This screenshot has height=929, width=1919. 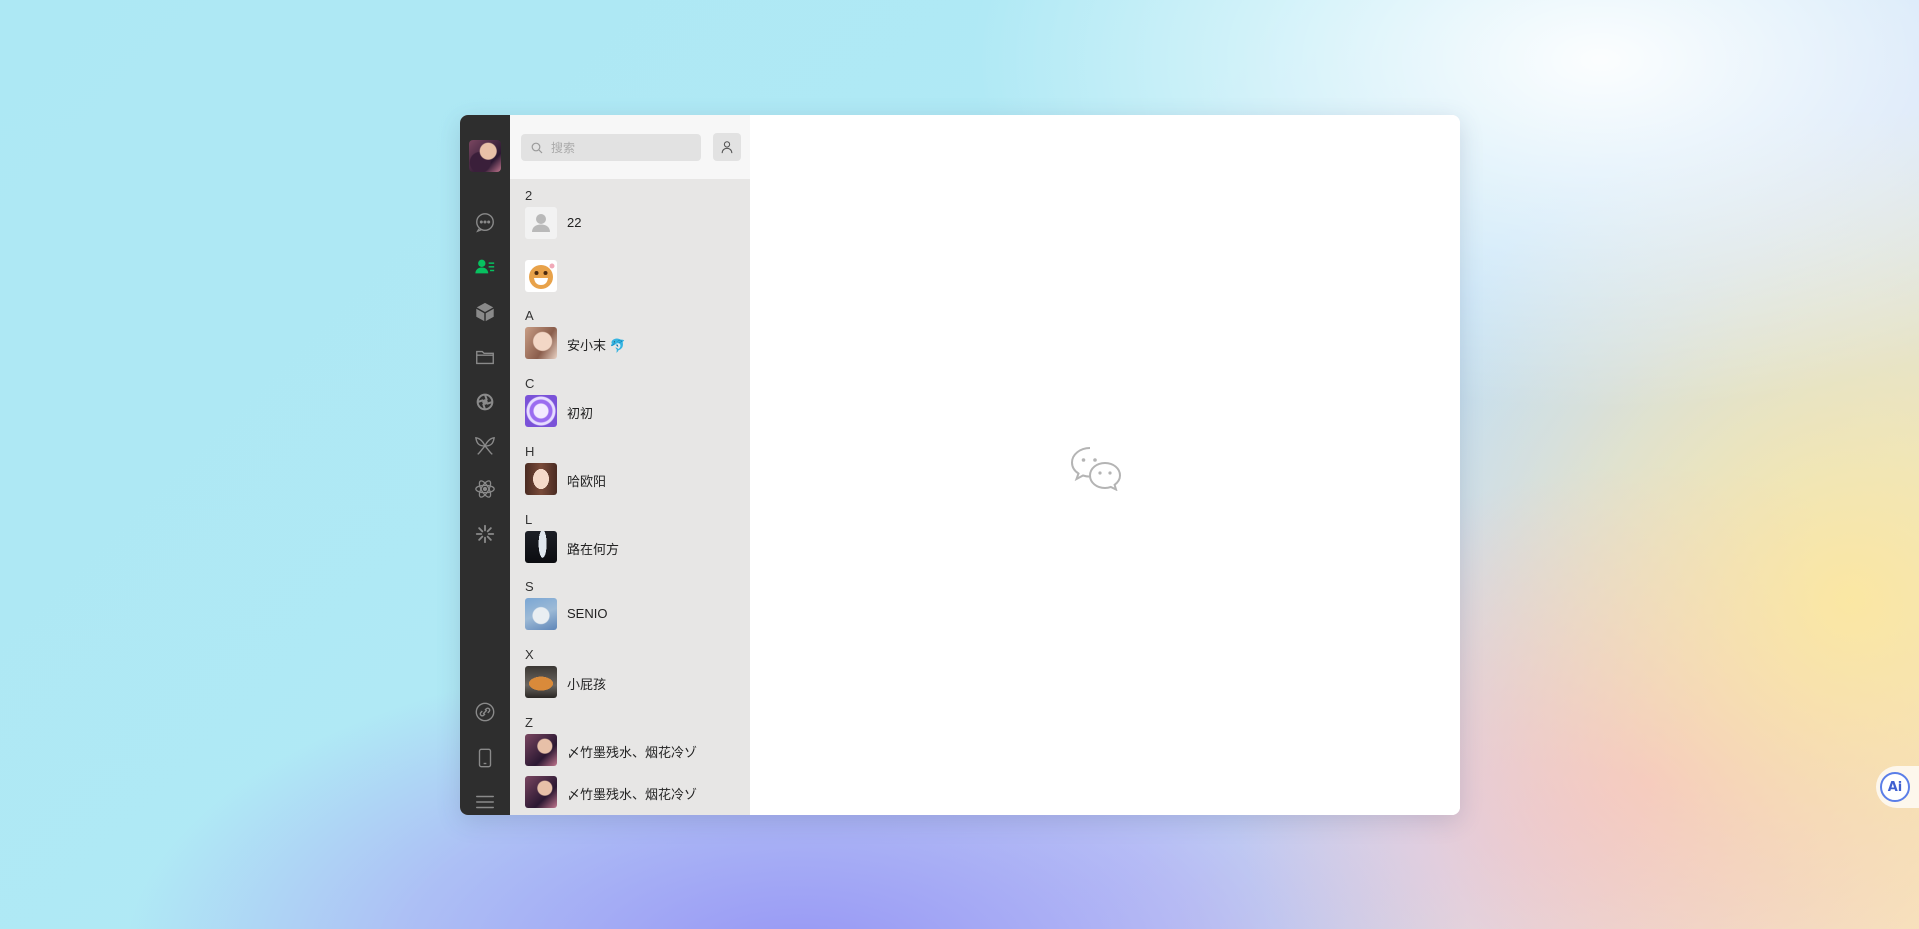 What do you see at coordinates (621, 147) in the screenshot?
I see `search-input` at bounding box center [621, 147].